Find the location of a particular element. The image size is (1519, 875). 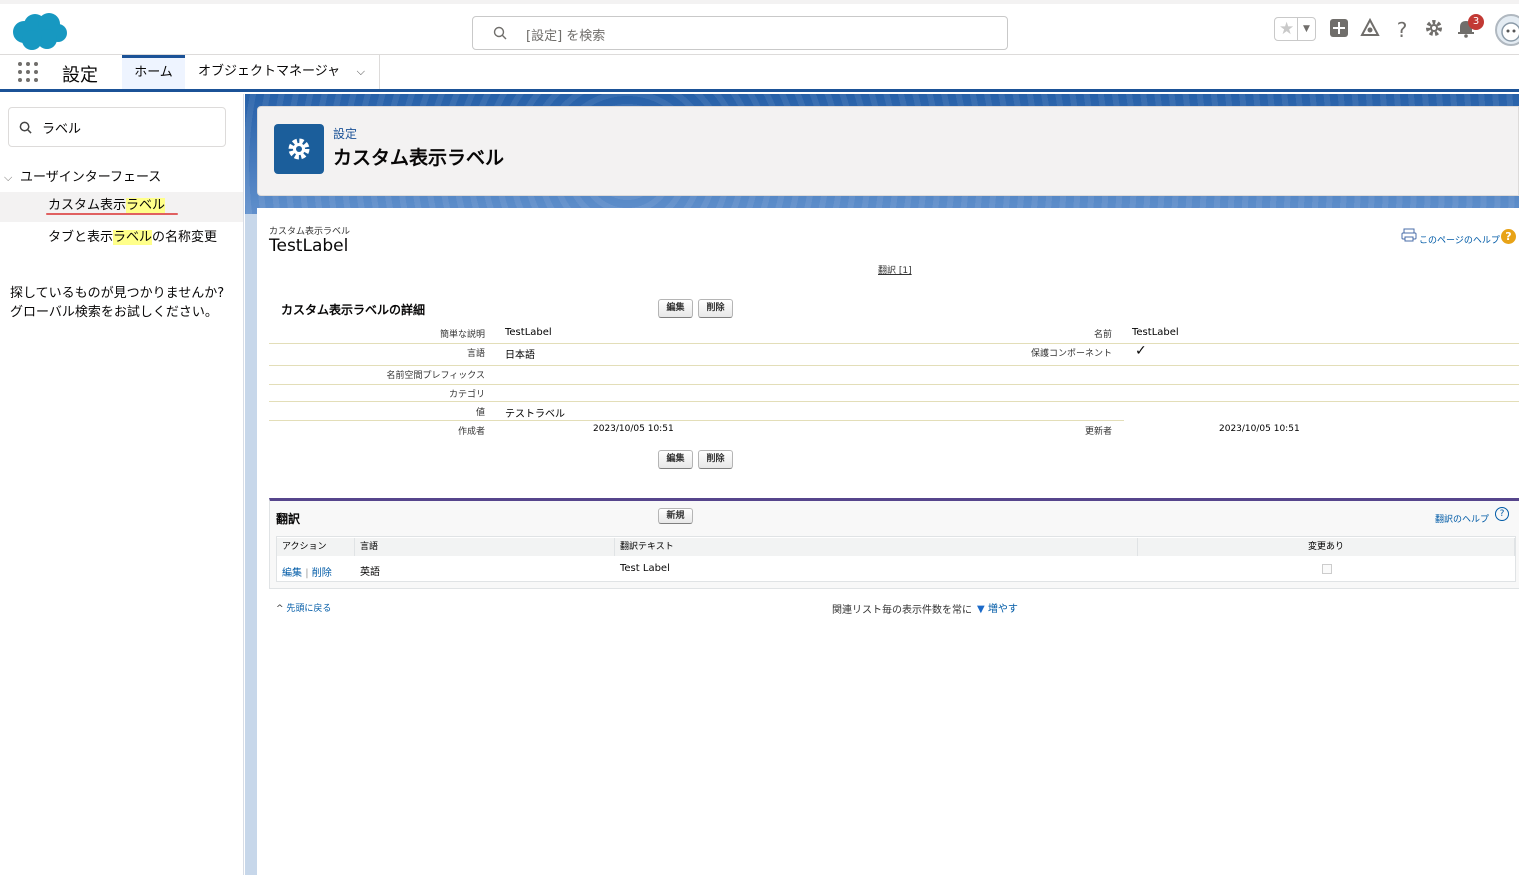

sidebar-item-custom-labels: カスタム表示ラベル is located at coordinates (121, 207).